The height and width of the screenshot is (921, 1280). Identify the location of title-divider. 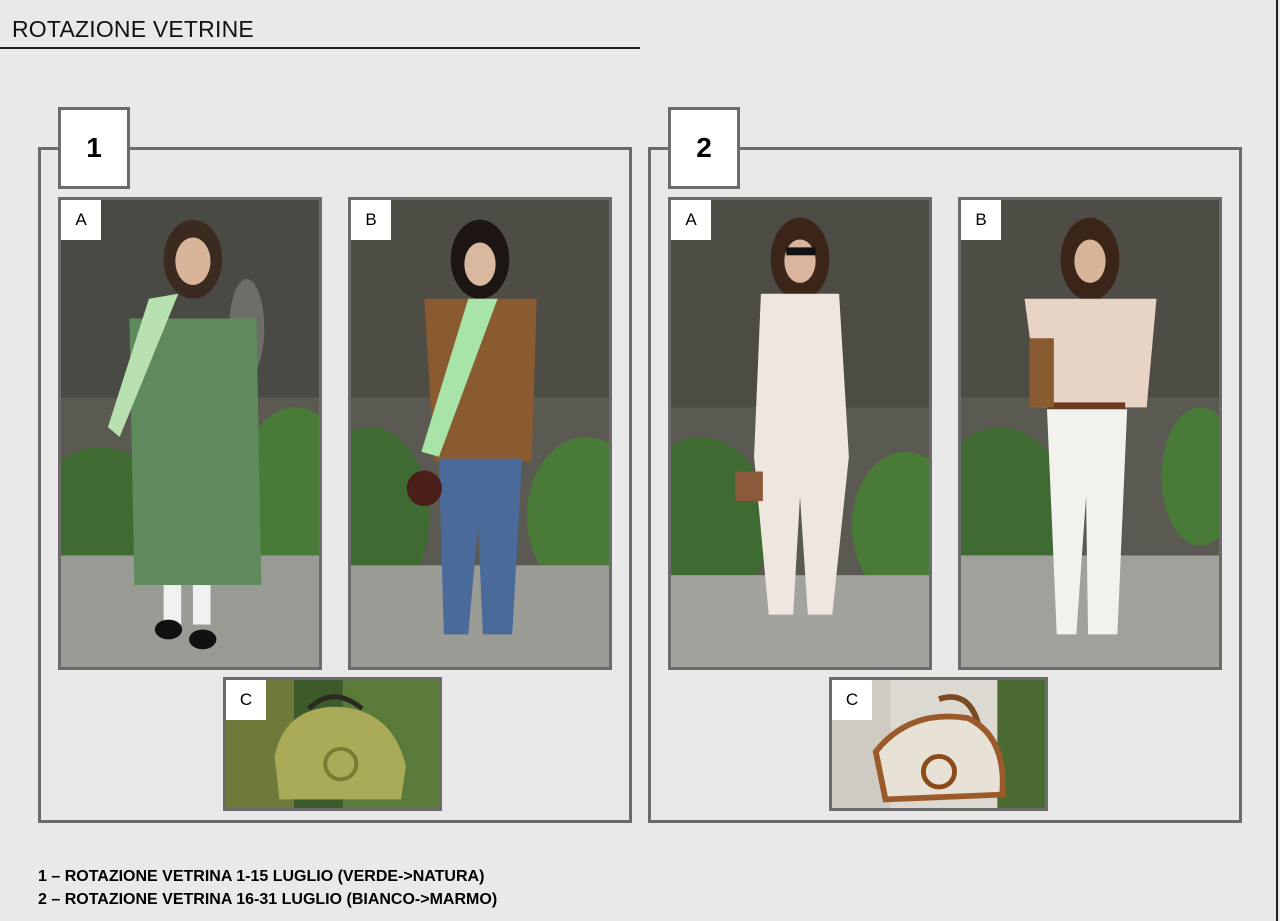
(320, 48).